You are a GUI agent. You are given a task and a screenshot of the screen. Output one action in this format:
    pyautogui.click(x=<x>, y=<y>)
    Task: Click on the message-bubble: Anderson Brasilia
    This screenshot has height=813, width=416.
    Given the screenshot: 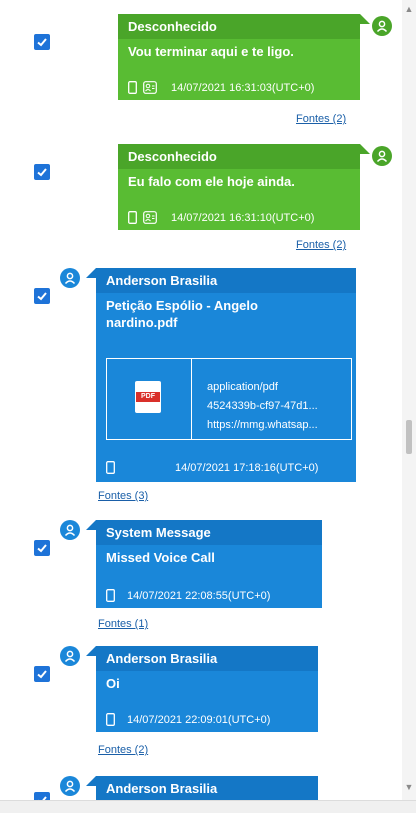 What is the action you would take?
    pyautogui.click(x=207, y=788)
    